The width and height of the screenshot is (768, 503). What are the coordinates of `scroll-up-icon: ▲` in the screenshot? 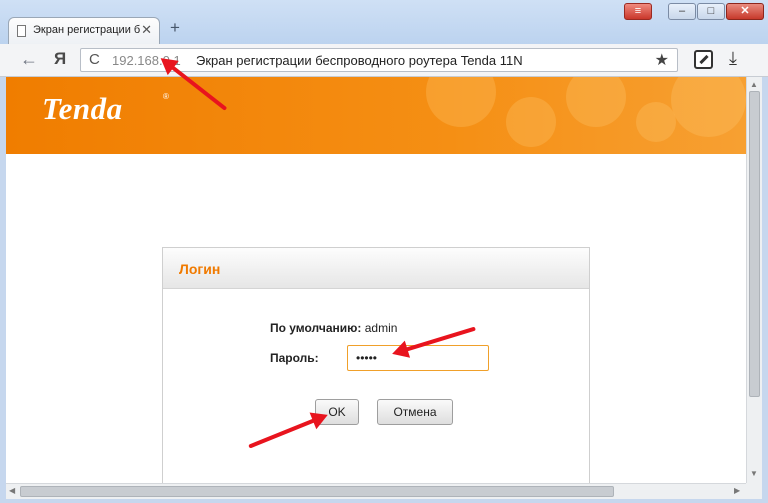 It's located at (754, 84).